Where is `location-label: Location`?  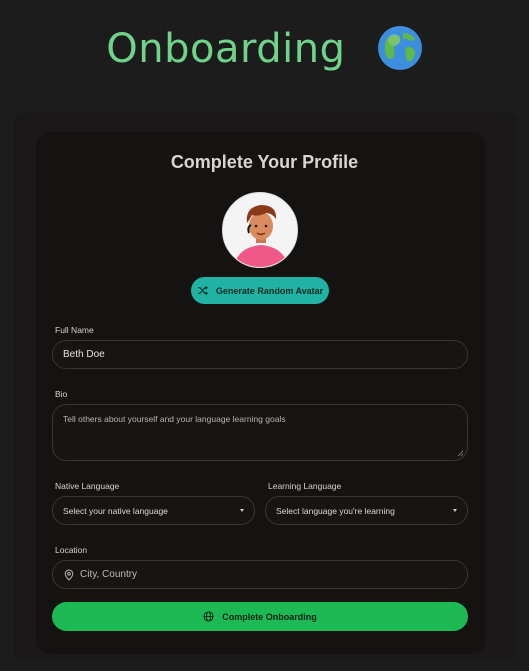 location-label: Location is located at coordinates (71, 550).